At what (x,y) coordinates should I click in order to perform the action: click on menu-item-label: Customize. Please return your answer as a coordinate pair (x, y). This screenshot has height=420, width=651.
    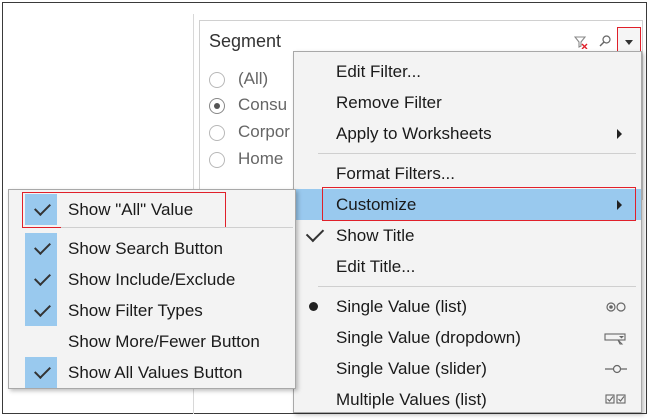
    Looking at the image, I should click on (376, 204).